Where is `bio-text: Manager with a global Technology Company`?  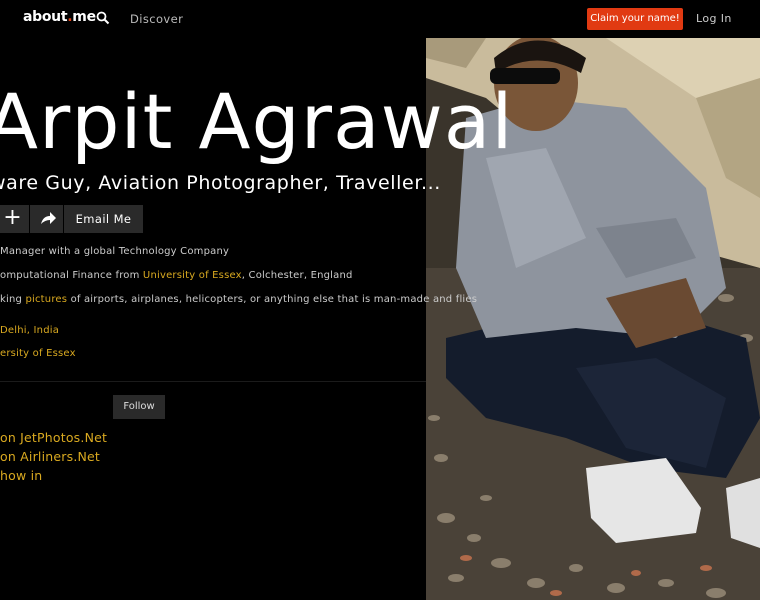
bio-text: Manager with a global Technology Company is located at coordinates (115, 251).